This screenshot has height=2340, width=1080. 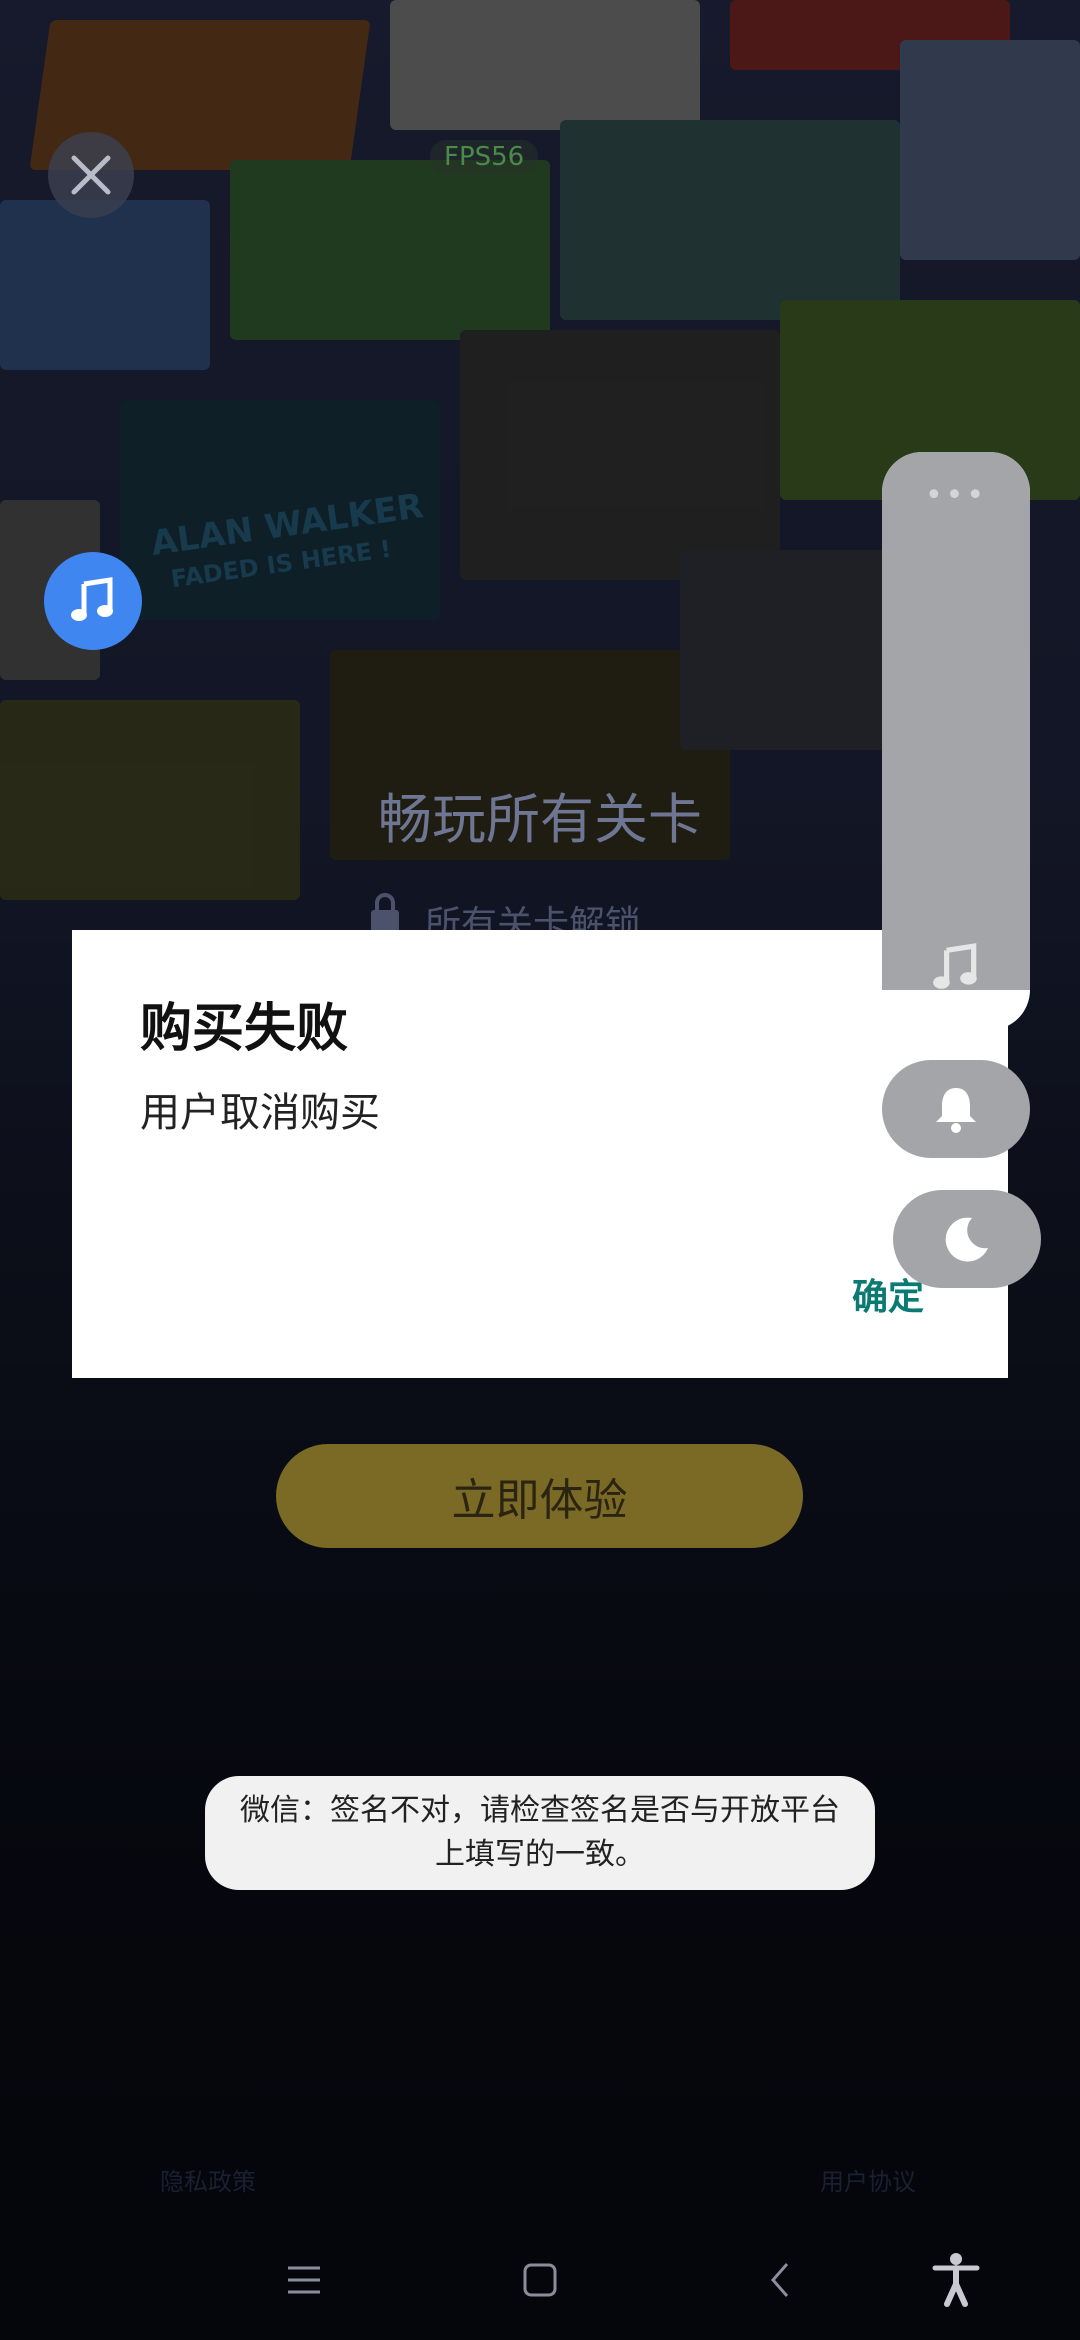 I want to click on accessibility-button, so click(x=956, y=2280).